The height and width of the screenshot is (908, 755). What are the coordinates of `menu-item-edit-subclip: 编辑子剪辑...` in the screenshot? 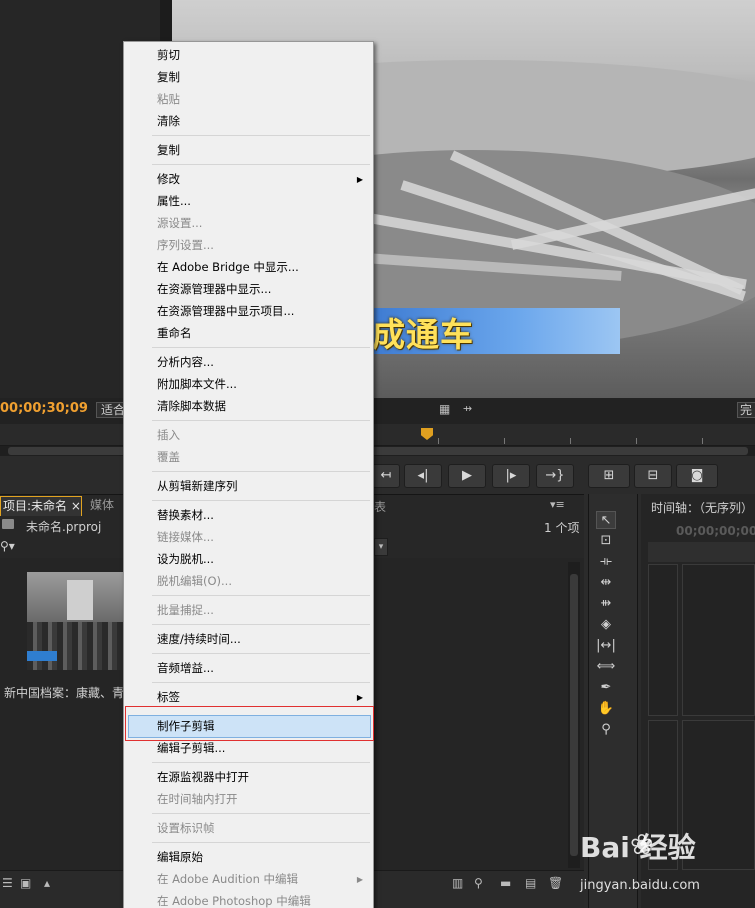 It's located at (191, 748).